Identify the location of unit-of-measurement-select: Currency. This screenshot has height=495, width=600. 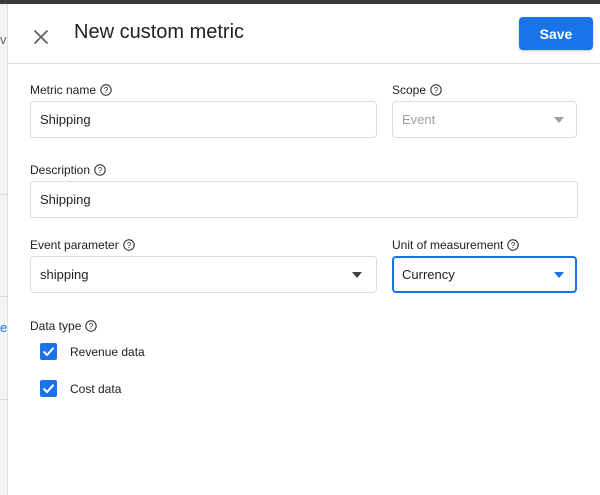
(484, 274).